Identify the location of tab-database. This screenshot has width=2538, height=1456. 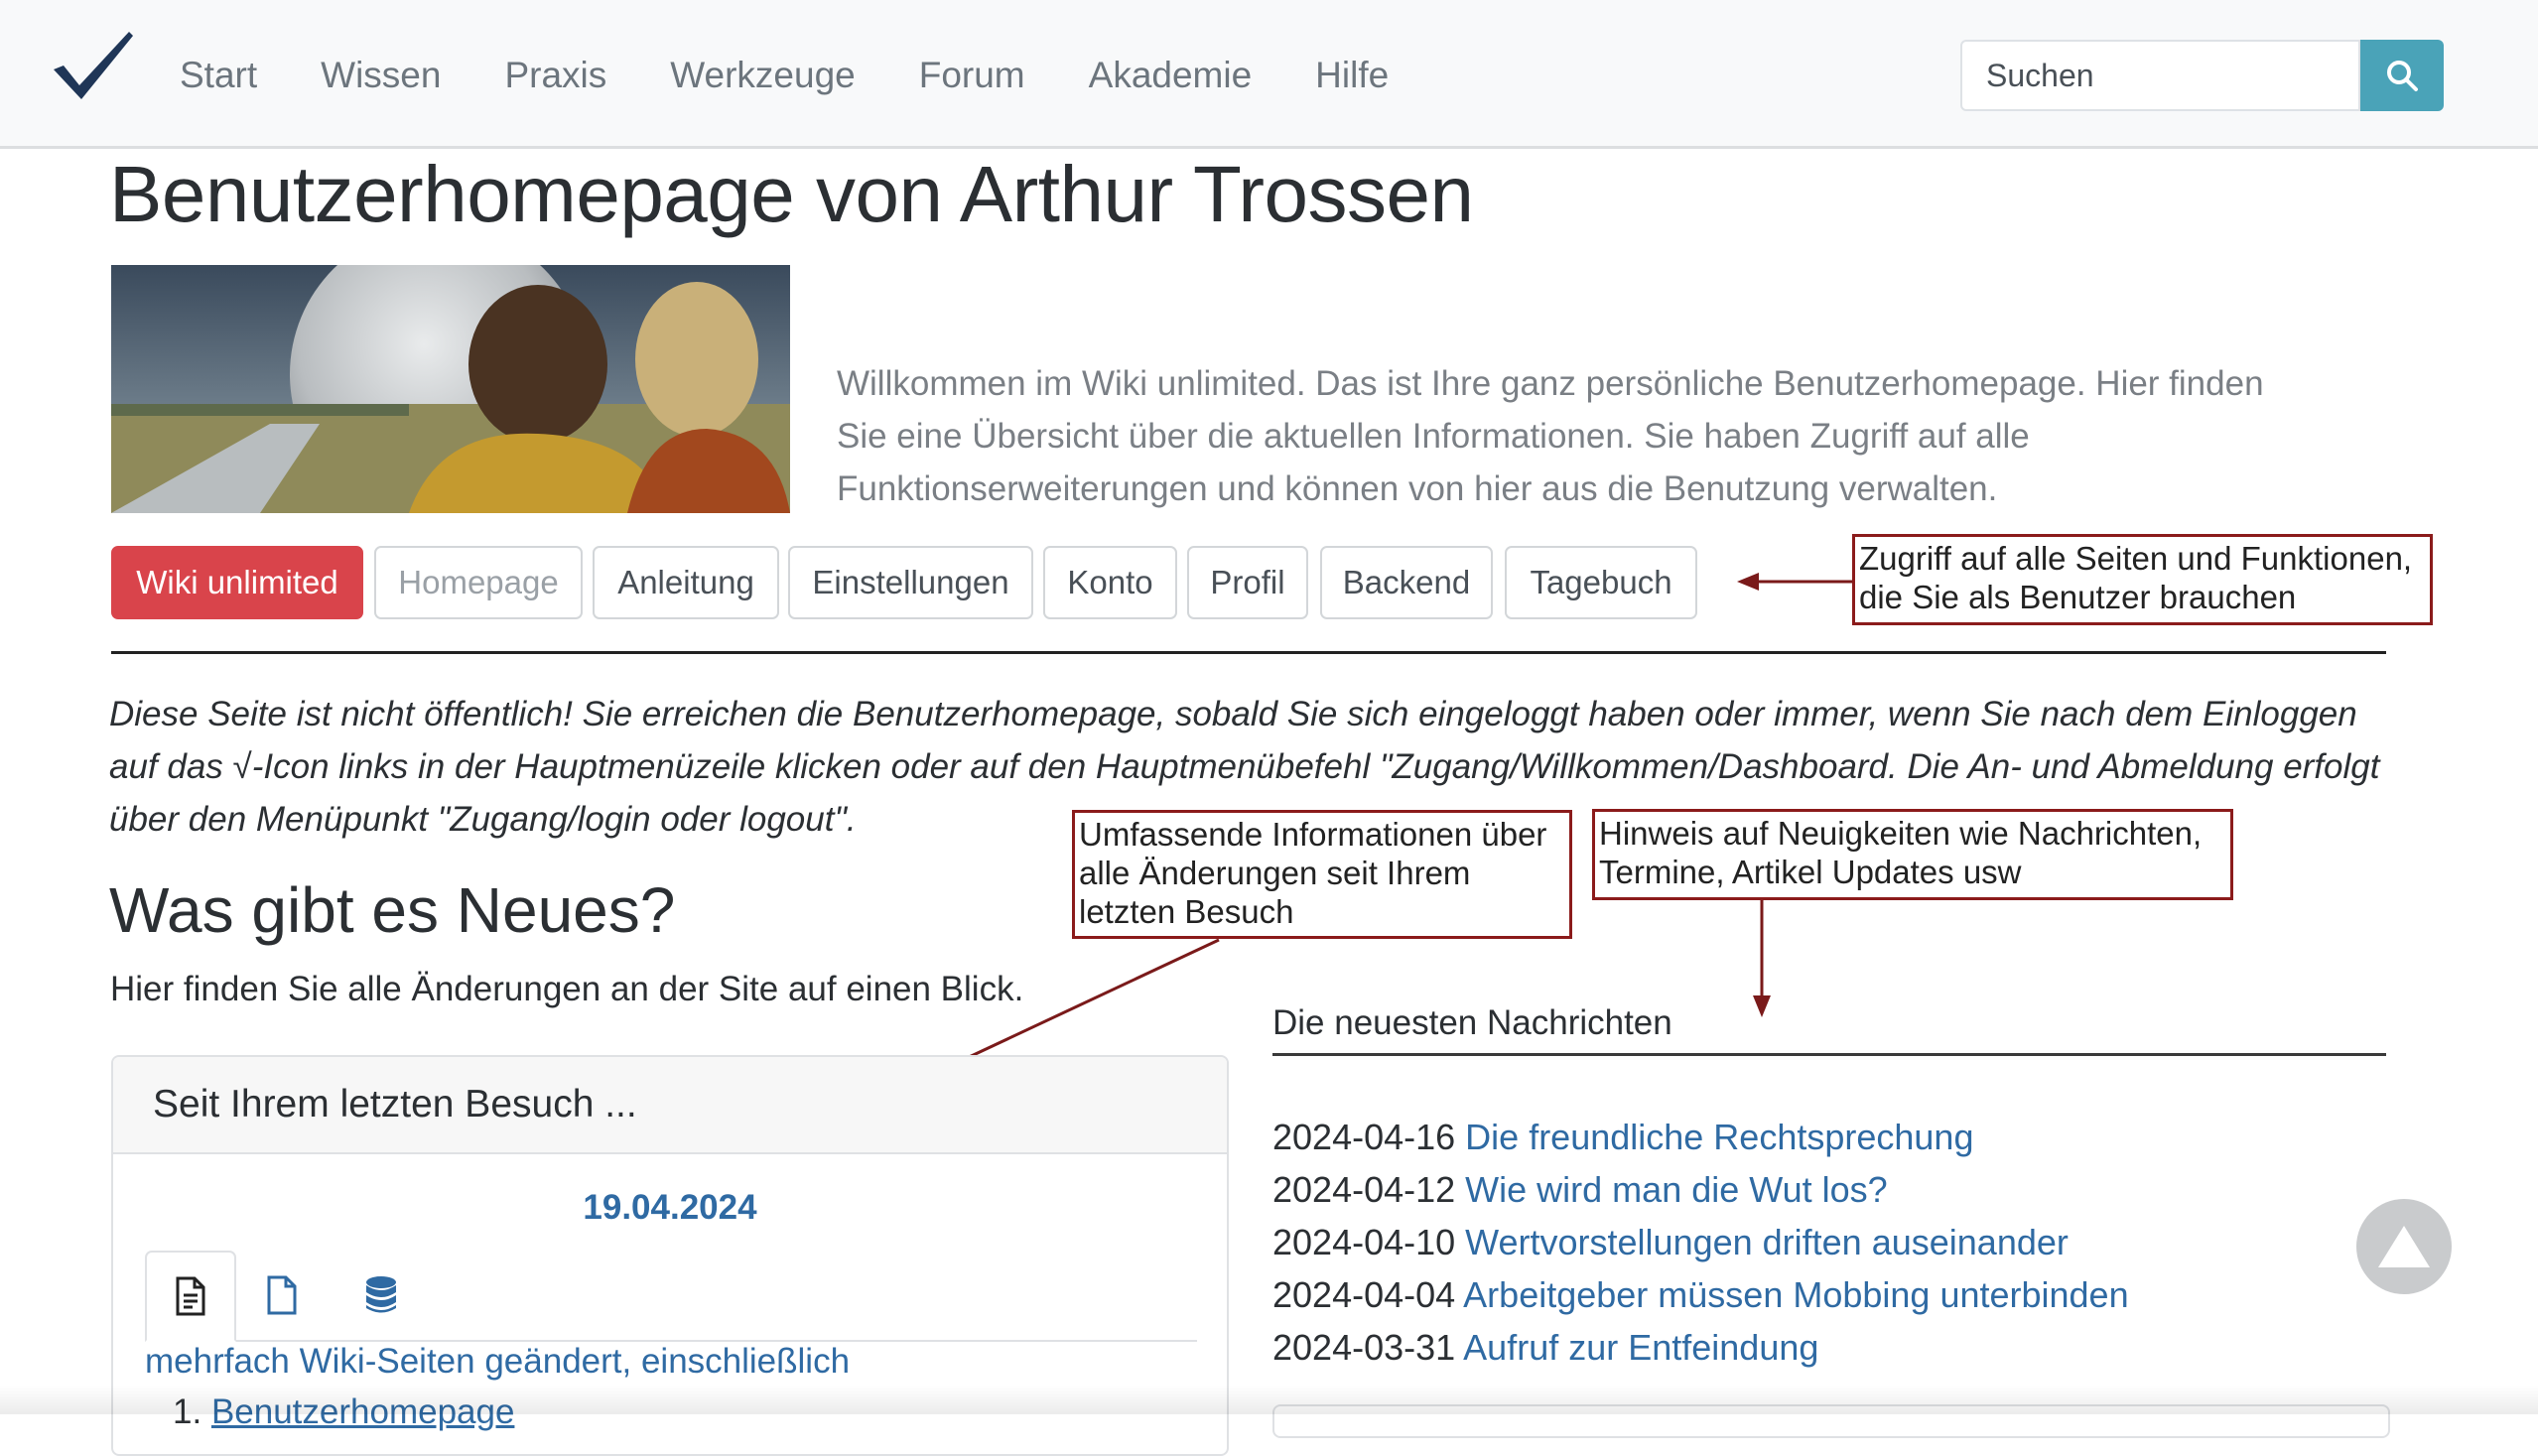
(381, 1295).